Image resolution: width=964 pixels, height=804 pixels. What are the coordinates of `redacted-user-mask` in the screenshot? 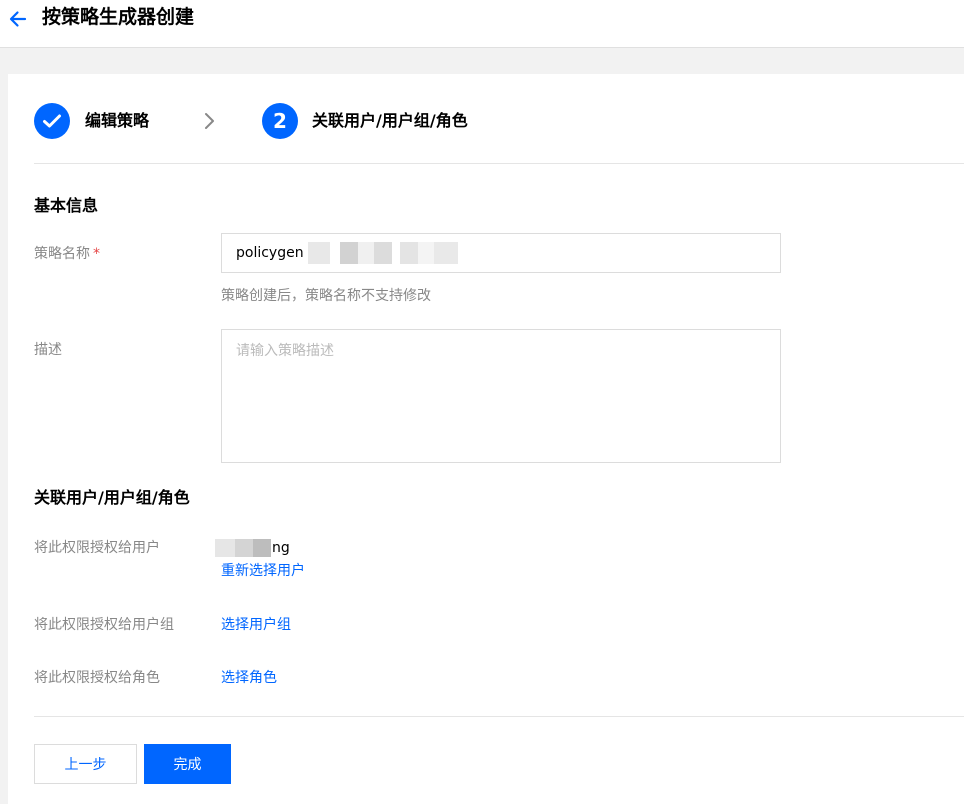 It's located at (243, 548).